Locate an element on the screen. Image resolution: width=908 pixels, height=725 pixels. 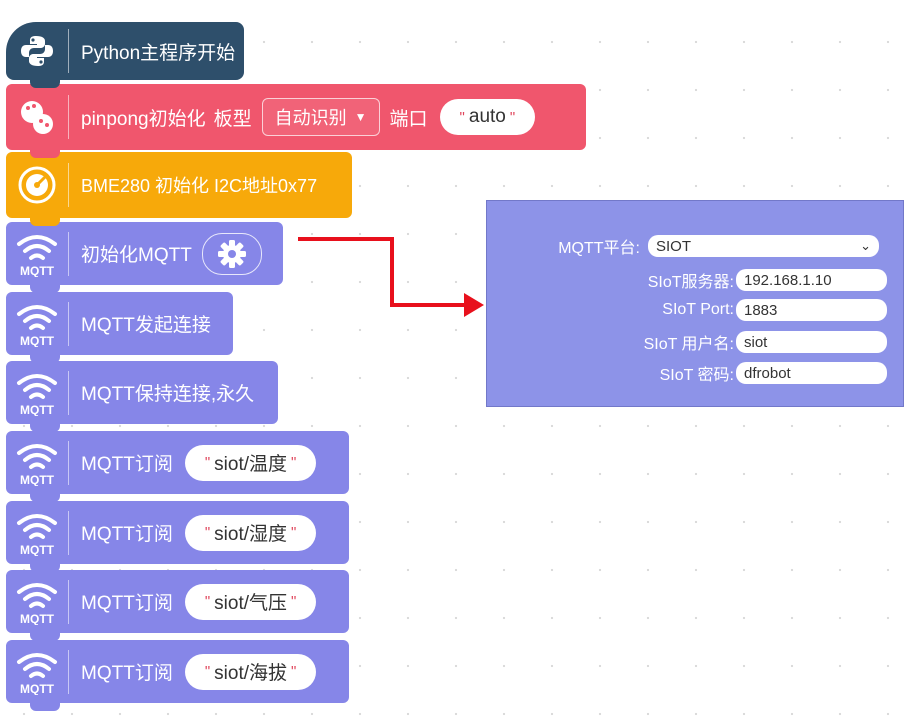
platform-label: MQTT平台: is located at coordinates (599, 248).